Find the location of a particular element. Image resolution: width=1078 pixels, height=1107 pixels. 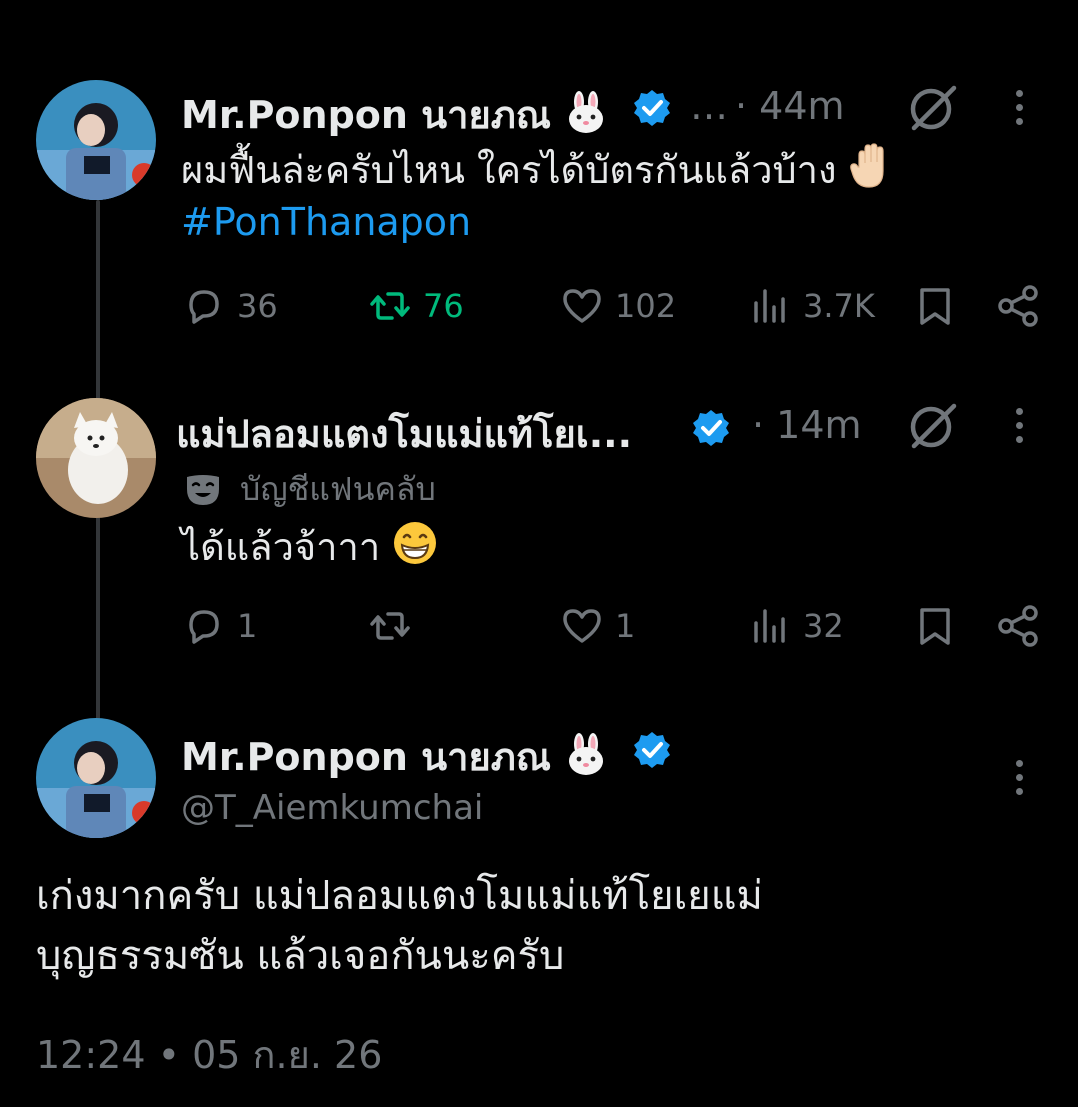

retweet-count: 76 is located at coordinates (443, 306).